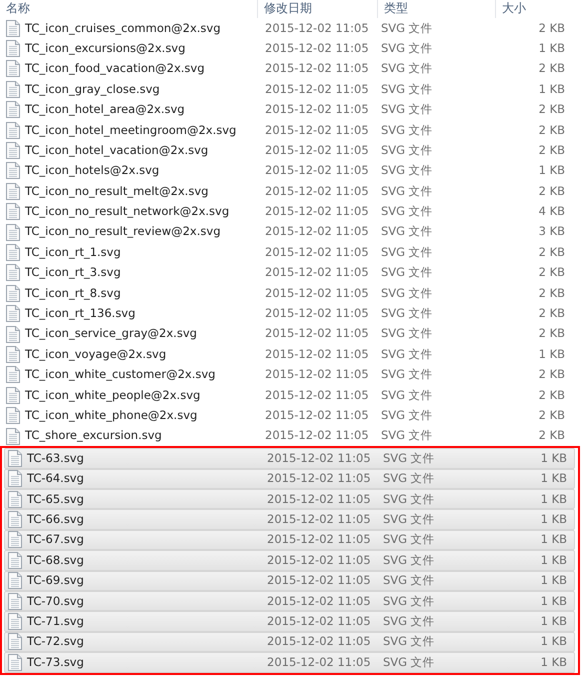  Describe the element at coordinates (290, 130) in the screenshot. I see `file-row: TC_icon_hotel_meetingroom@2x.svg 2015-12-02 11:05 SVG 文件 2 KB` at that location.